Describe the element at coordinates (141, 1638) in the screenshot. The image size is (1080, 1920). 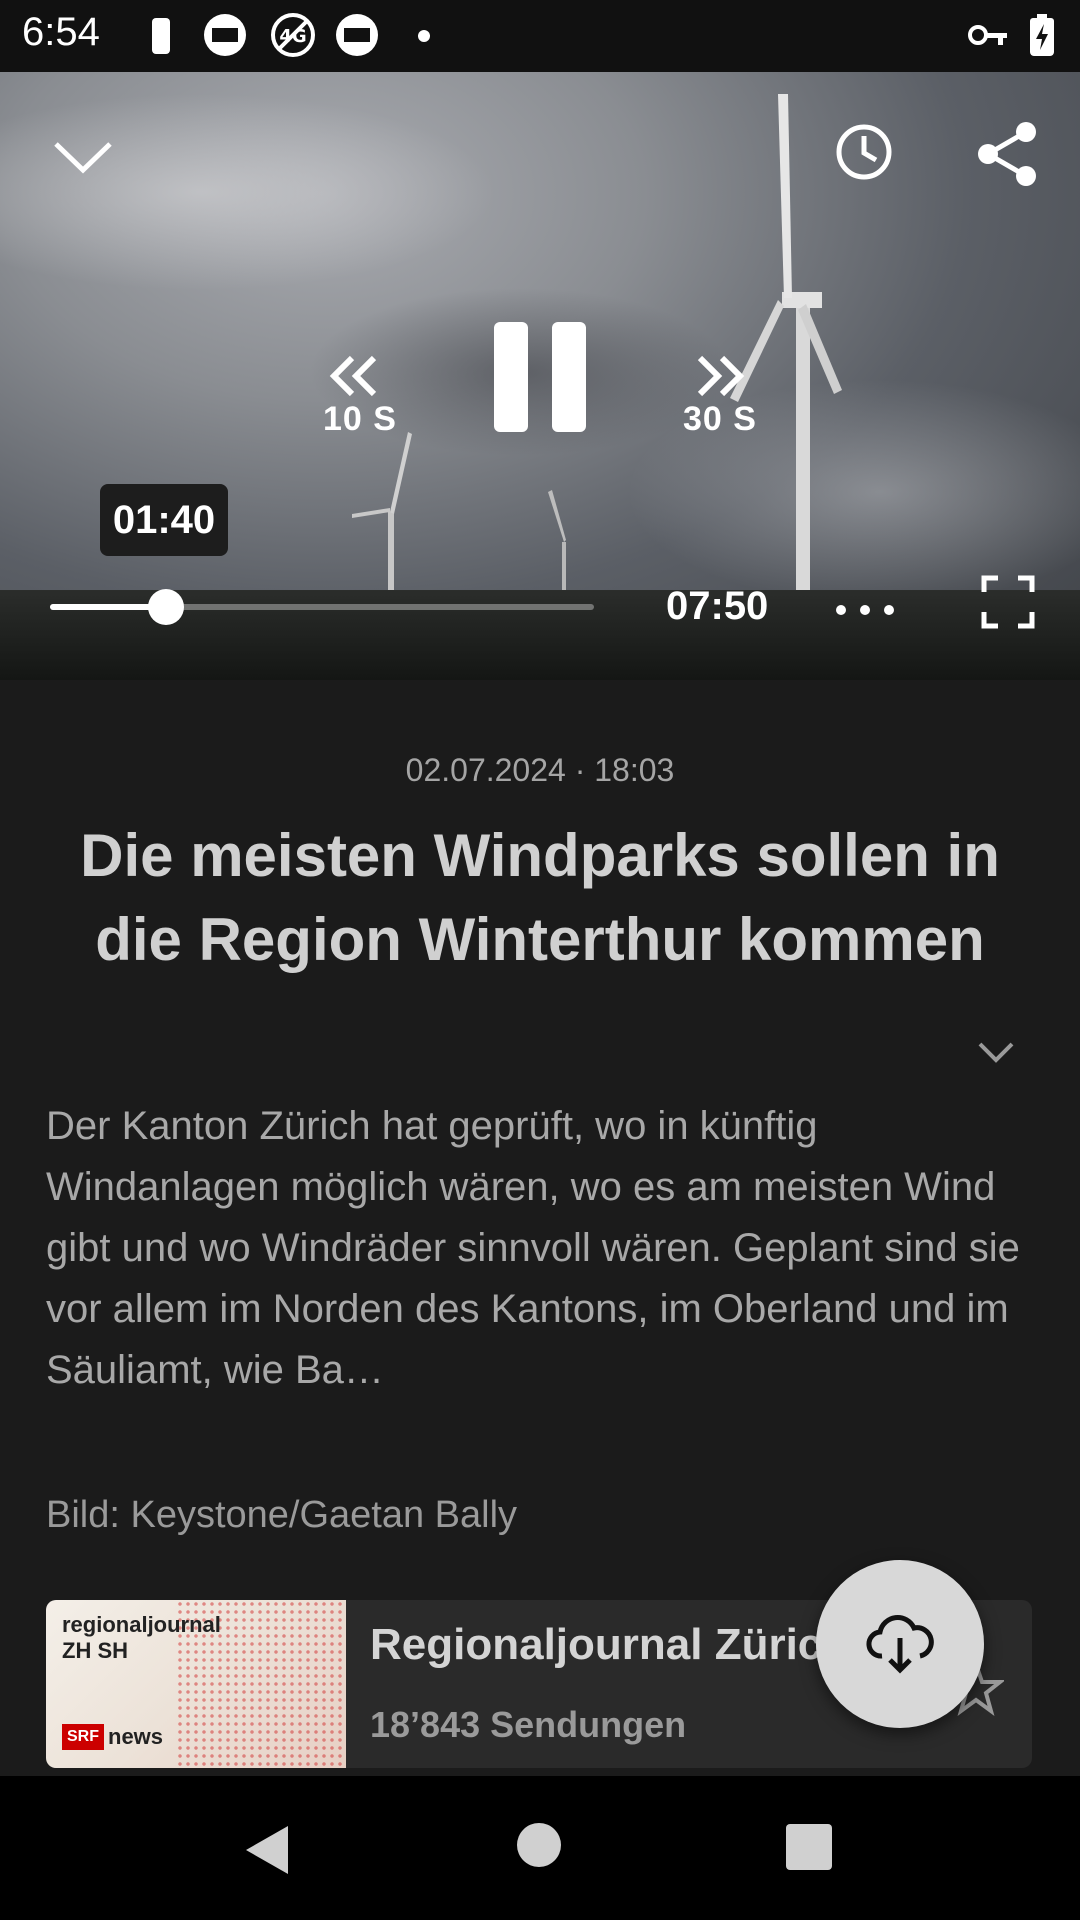
I see `thumbnail-text: regionaljournal ZH SH` at that location.